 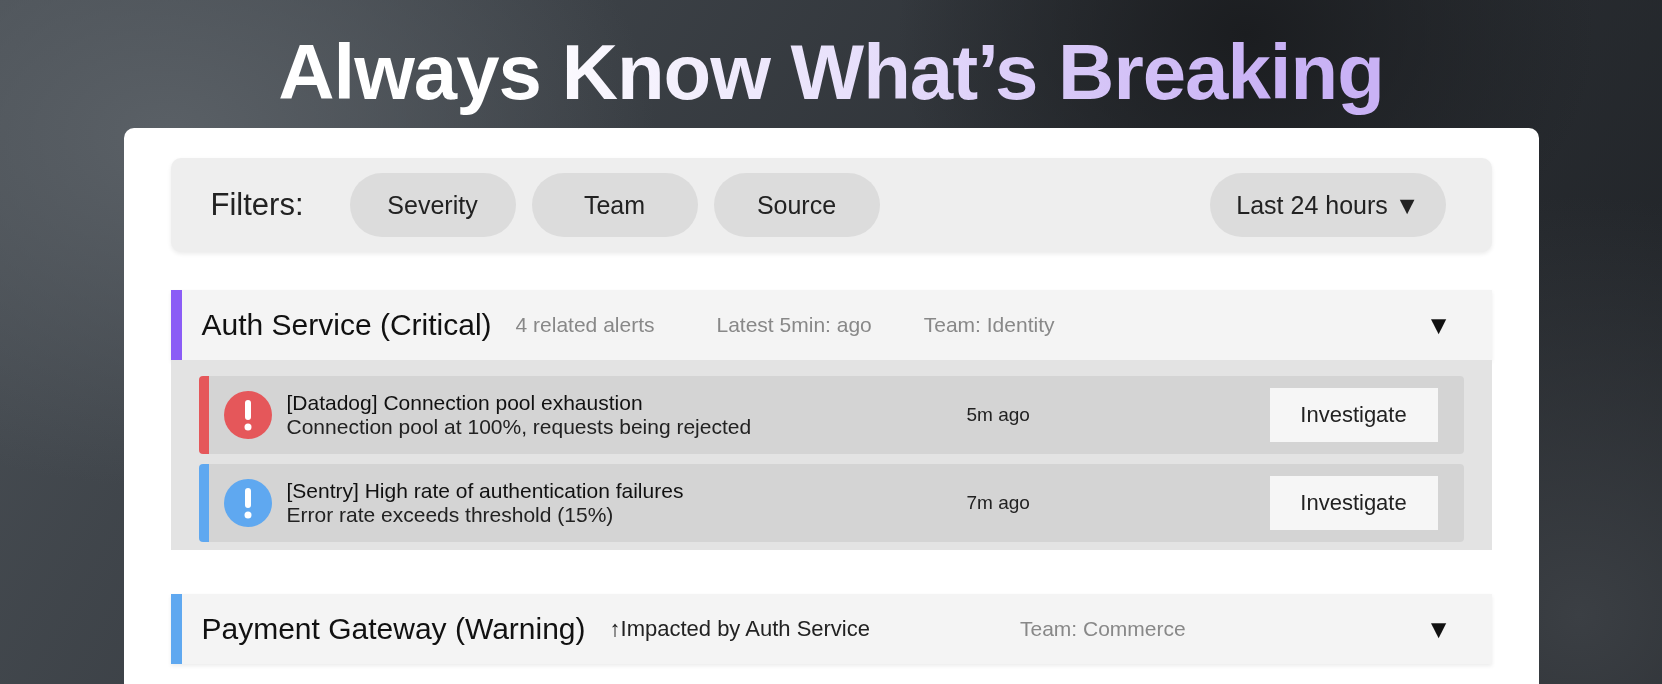 I want to click on alert-title: [Sentry] High rate of authentication failures, so click(x=485, y=491).